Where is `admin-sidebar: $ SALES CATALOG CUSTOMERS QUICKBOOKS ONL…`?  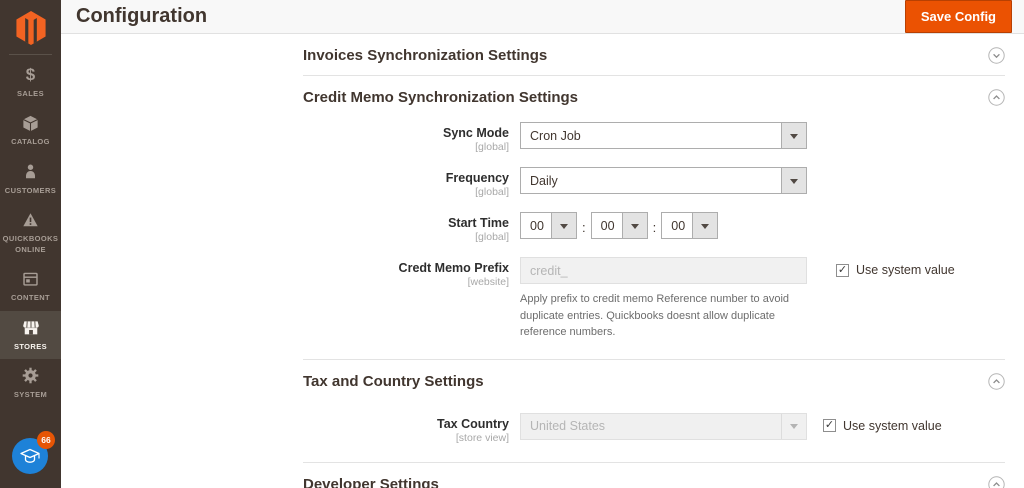
admin-sidebar: $ SALES CATALOG CUSTOMERS QUICKBOOKS ONL… is located at coordinates (30, 244).